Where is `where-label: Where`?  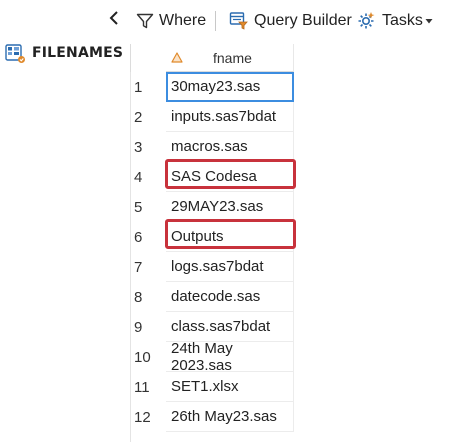
where-label: Where is located at coordinates (183, 20).